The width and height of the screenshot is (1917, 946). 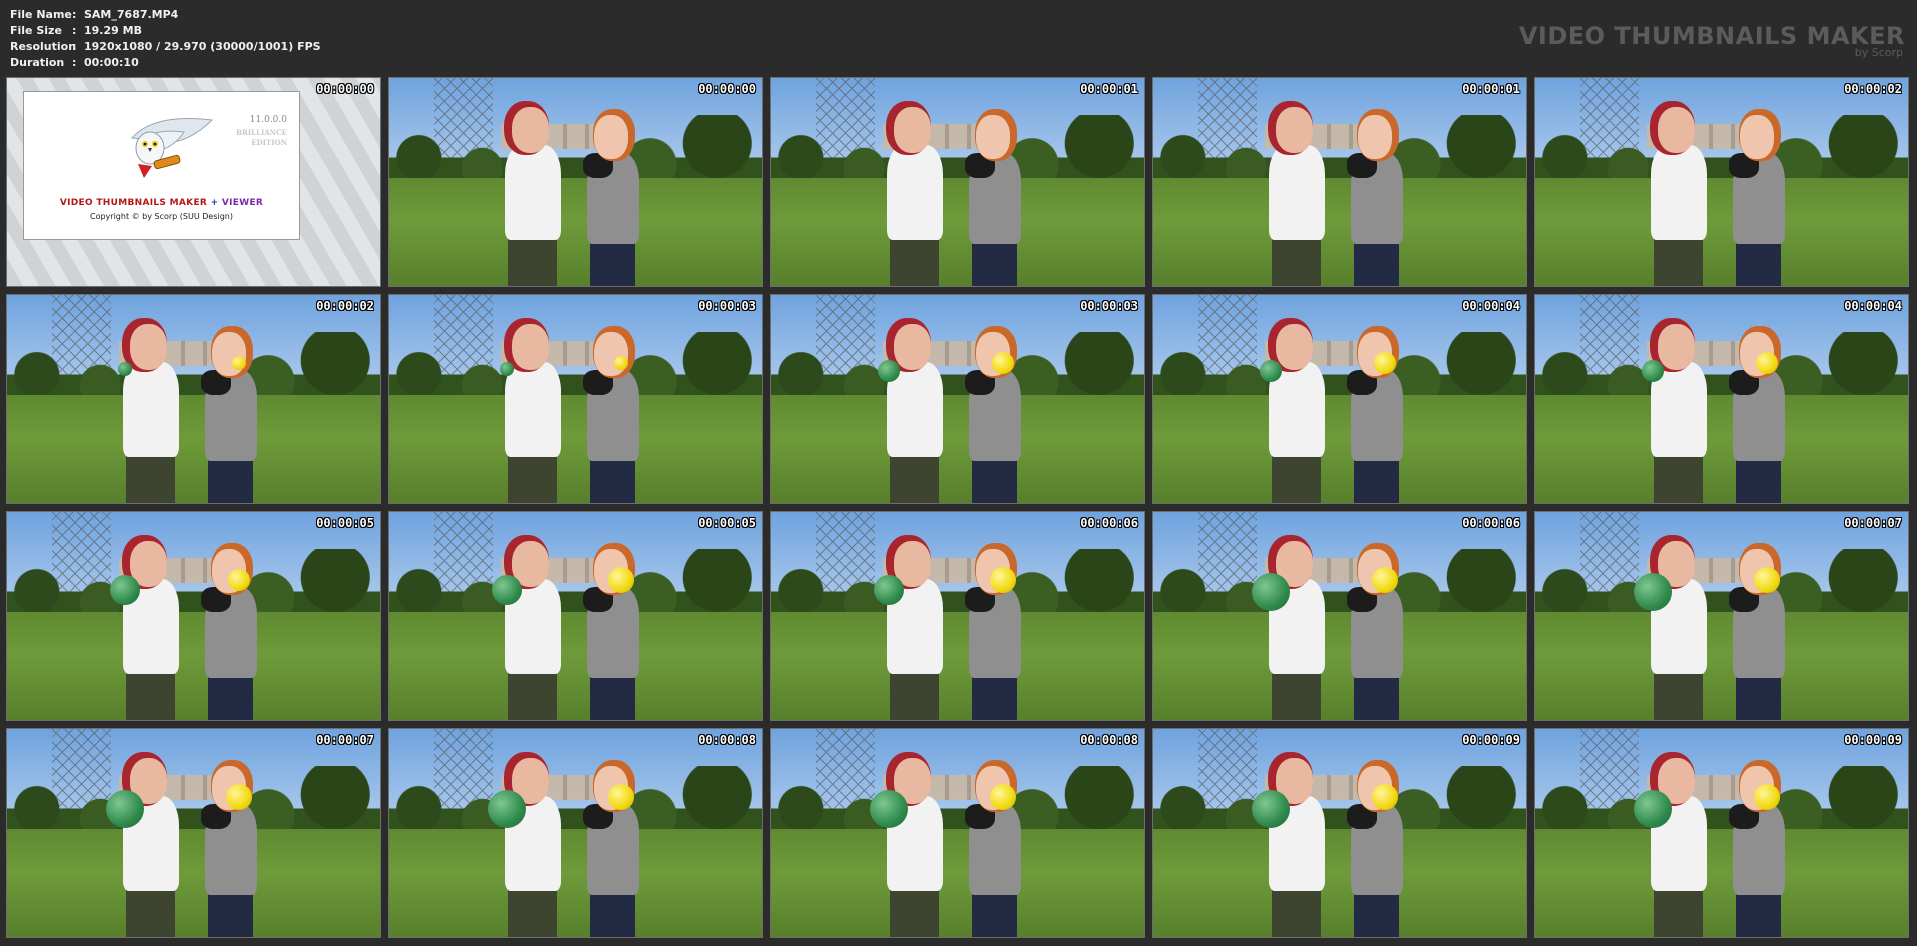 I want to click on product-name-main: VIDEO THUMBNAILS MAKER, so click(x=133, y=203).